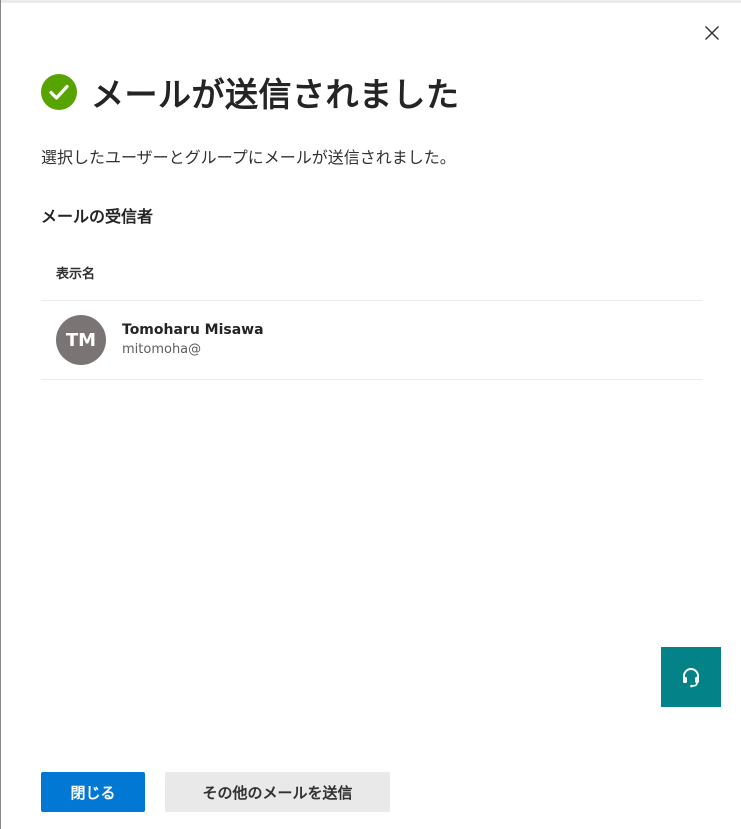 The width and height of the screenshot is (741, 829). I want to click on send-more-email-button: その他のメールを送信, so click(277, 792).